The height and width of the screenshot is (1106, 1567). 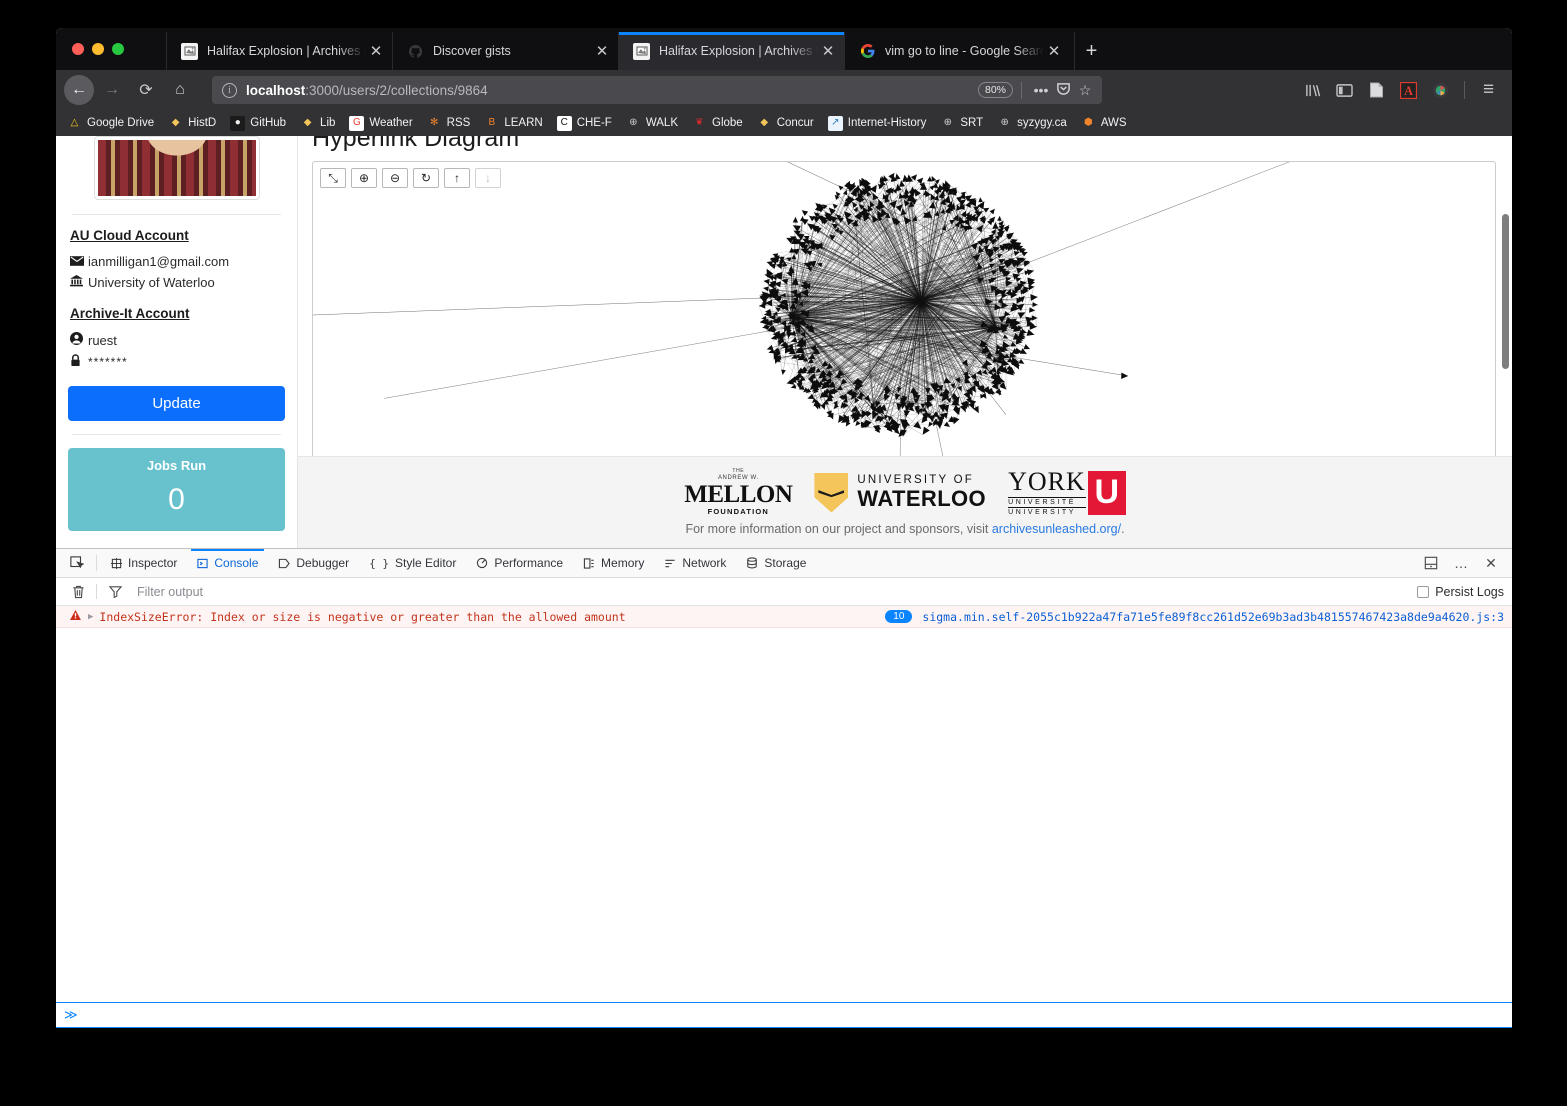 I want to click on element-picker-icon, so click(x=77, y=563).